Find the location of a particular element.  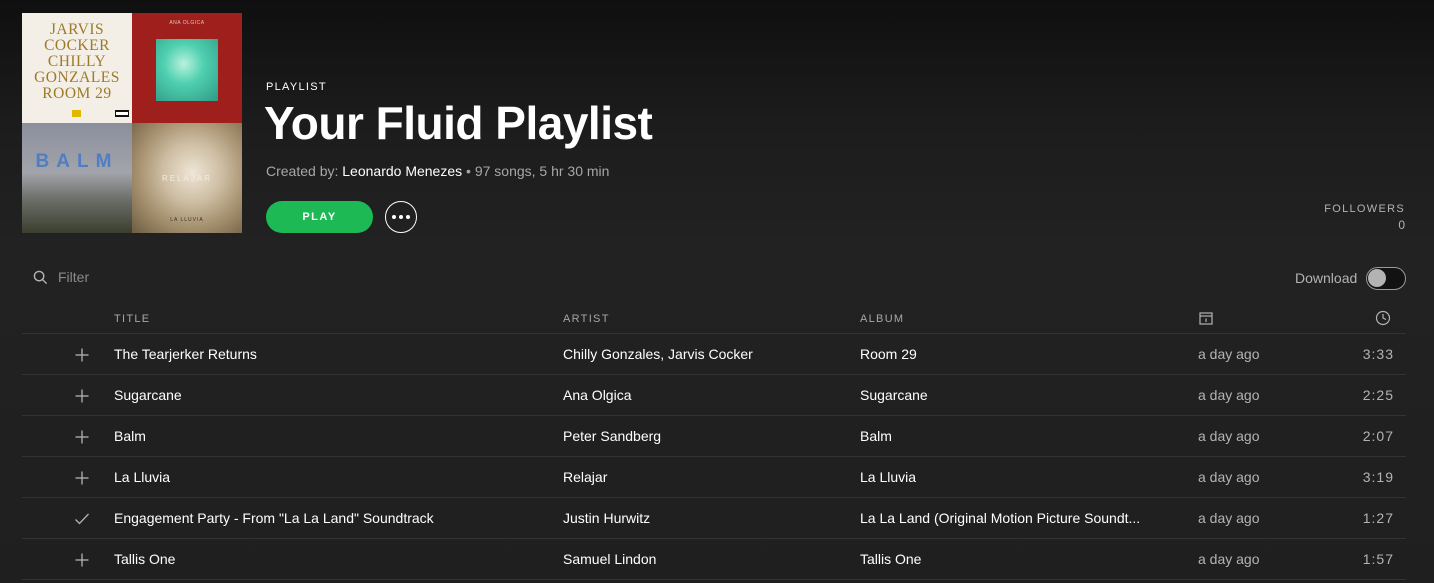

album-art-subtext: LA LLUVIA is located at coordinates (187, 220).